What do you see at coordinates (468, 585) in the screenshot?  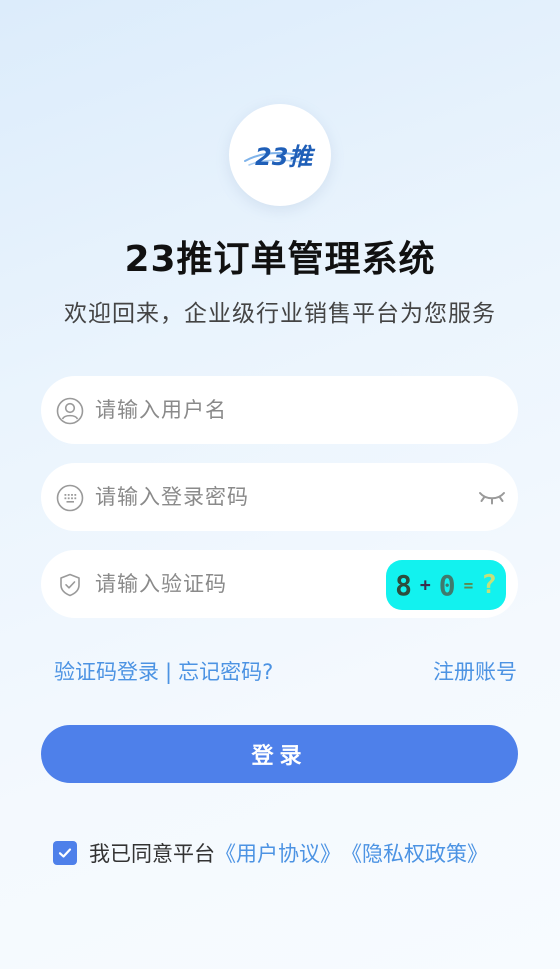 I see `captcha-equals: =` at bounding box center [468, 585].